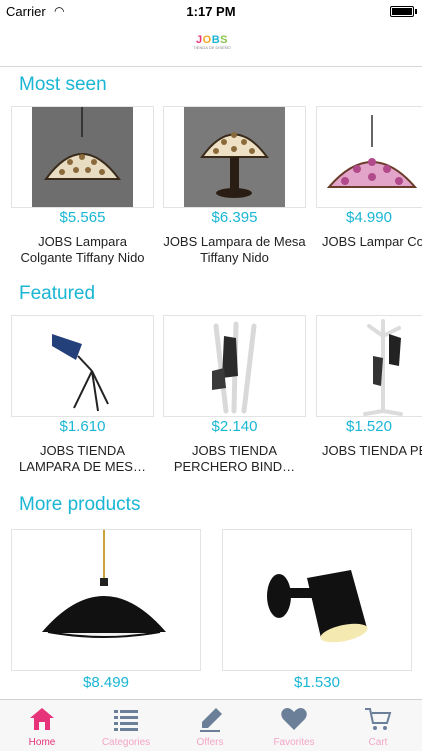 The image size is (422, 751). I want to click on cart-icon, so click(378, 719).